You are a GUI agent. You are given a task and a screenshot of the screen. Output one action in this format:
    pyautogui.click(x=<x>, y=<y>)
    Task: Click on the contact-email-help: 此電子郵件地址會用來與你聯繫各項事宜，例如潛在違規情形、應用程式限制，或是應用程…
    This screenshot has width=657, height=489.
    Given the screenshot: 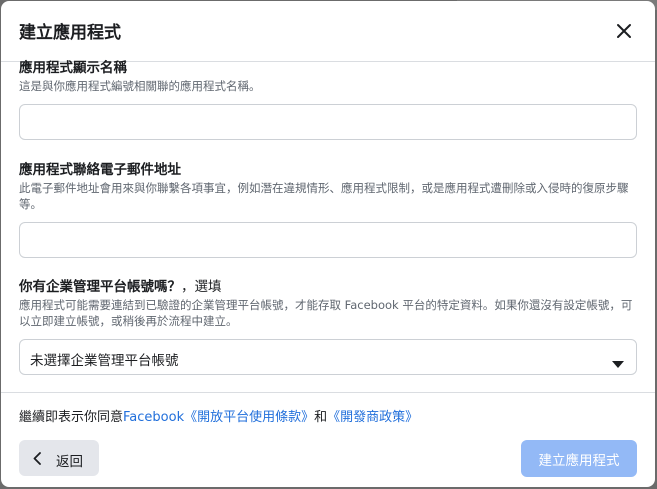 What is the action you would take?
    pyautogui.click(x=324, y=196)
    